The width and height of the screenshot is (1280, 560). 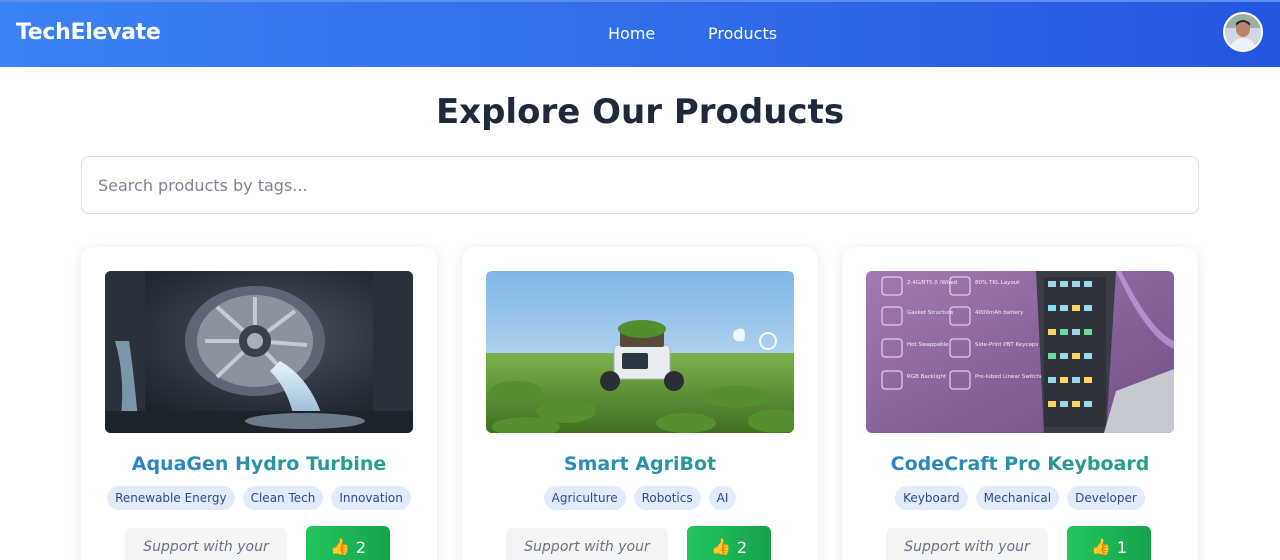 I want to click on page-title: Explore Our Products, so click(x=640, y=112).